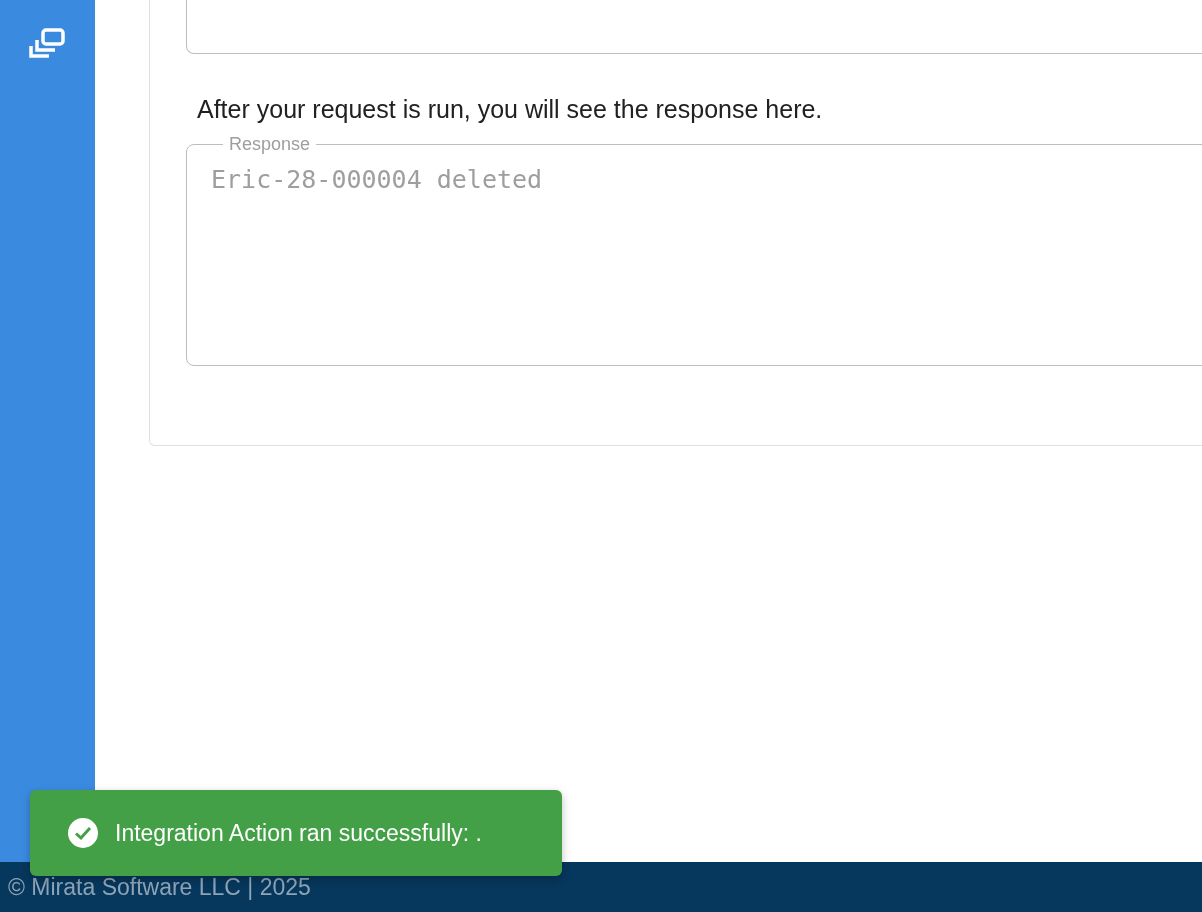 The image size is (1202, 912). I want to click on input-field, so click(694, 27).